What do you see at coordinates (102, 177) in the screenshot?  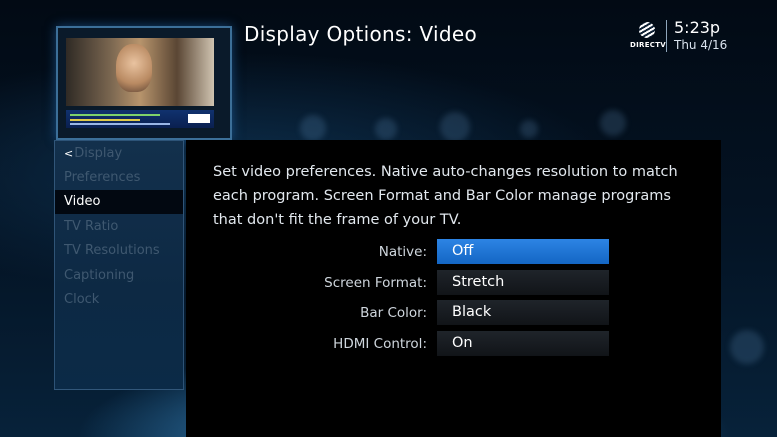 I see `sidebar-item-label: Preferences` at bounding box center [102, 177].